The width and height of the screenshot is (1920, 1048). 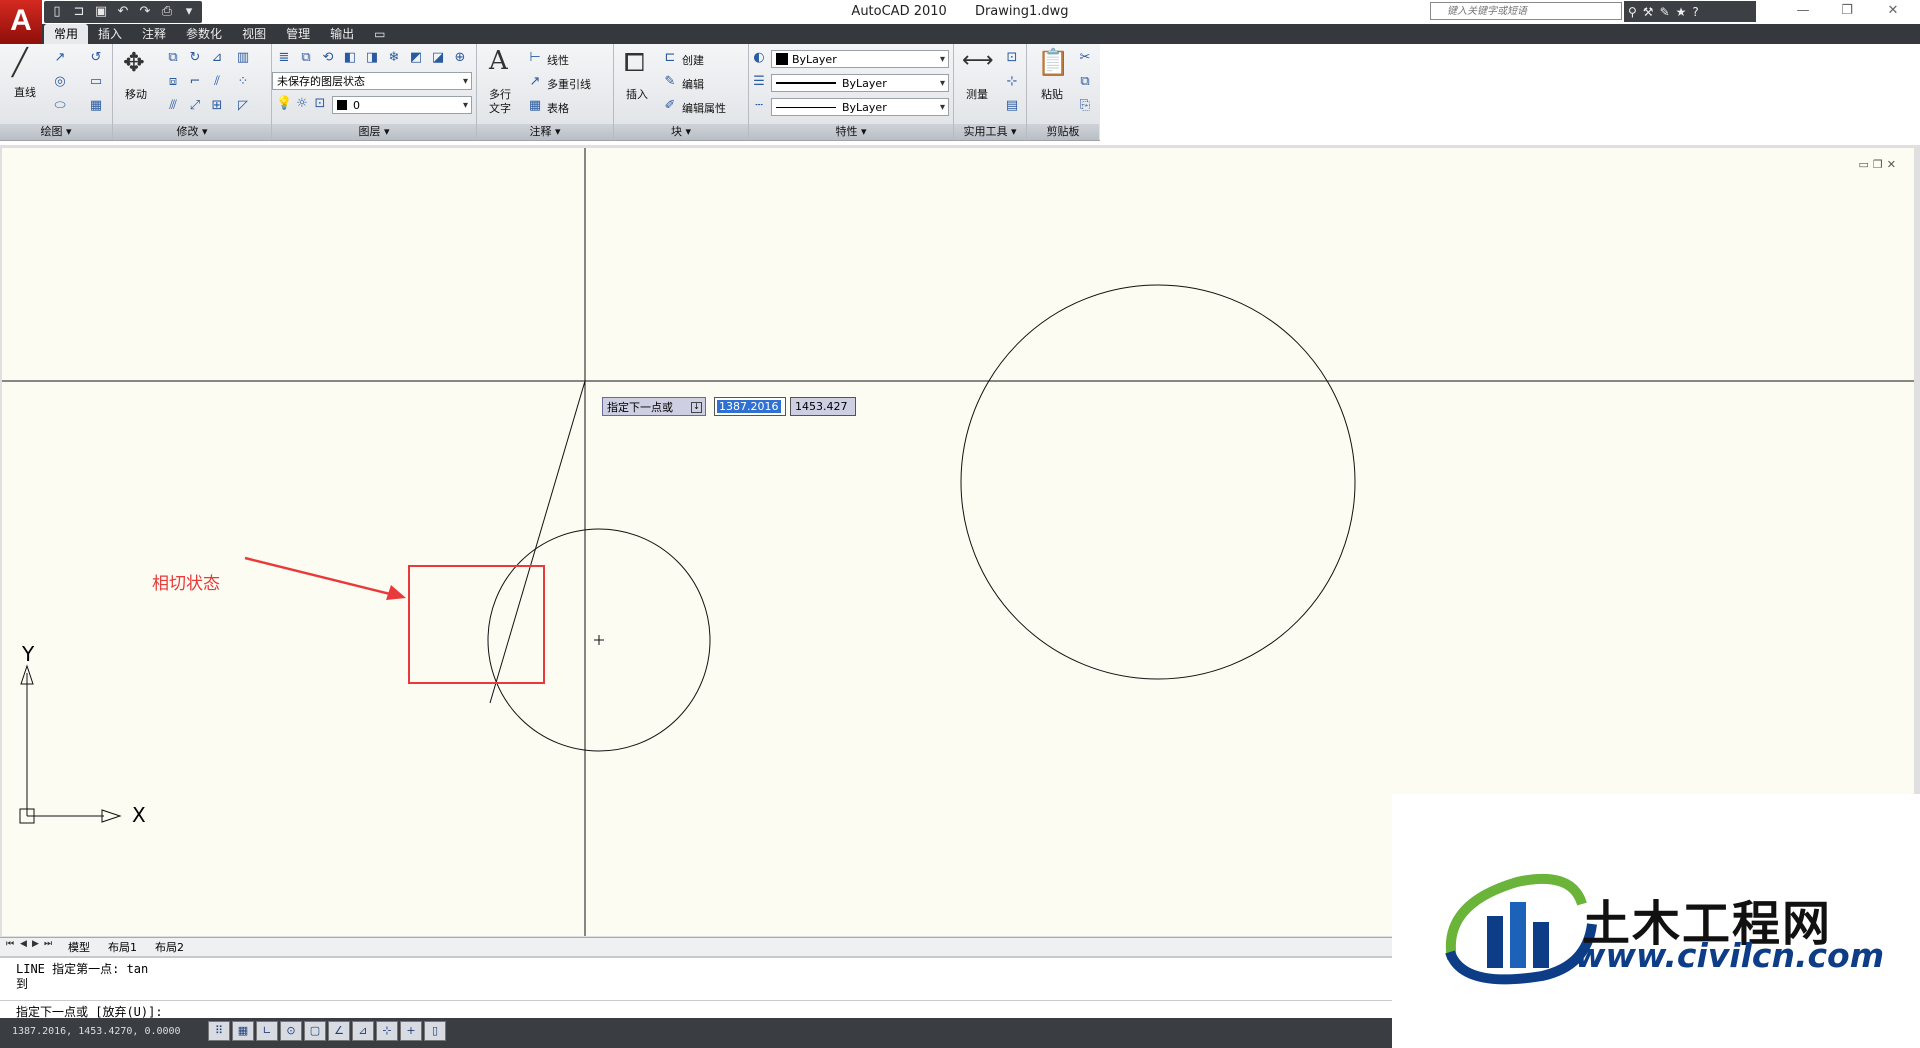 I want to click on copy-icon: ⧉, so click(x=173, y=58).